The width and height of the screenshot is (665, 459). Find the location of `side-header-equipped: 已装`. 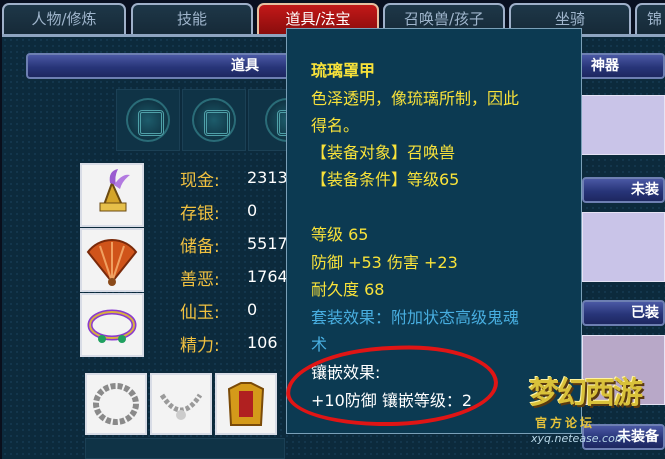

side-header-equipped: 已装 is located at coordinates (623, 313).